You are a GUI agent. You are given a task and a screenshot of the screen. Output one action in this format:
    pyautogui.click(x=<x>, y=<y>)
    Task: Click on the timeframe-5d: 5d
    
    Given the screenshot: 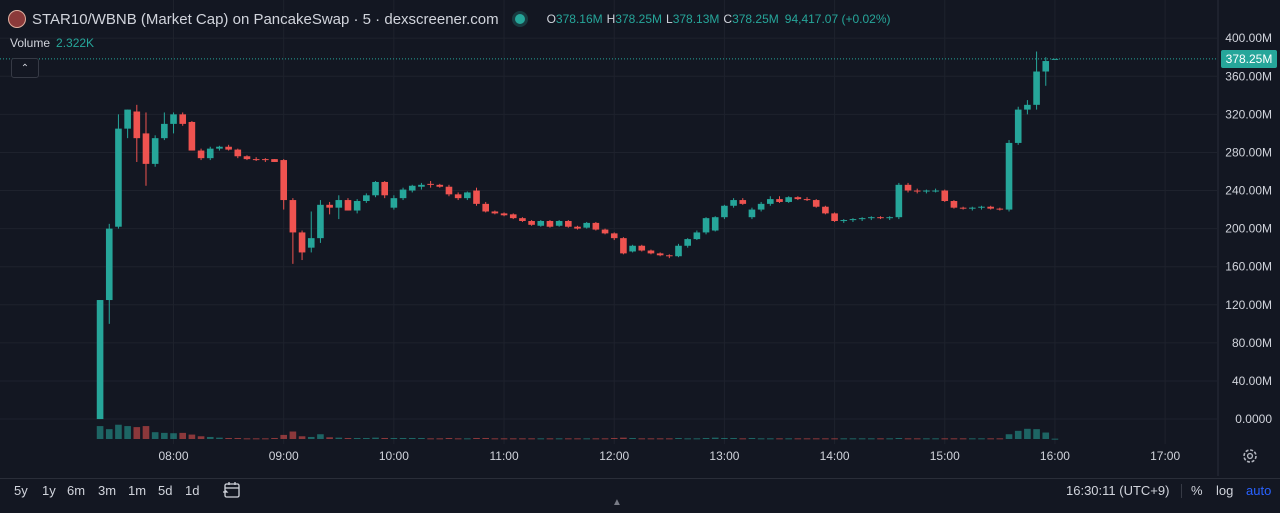 What is the action you would take?
    pyautogui.click(x=165, y=490)
    